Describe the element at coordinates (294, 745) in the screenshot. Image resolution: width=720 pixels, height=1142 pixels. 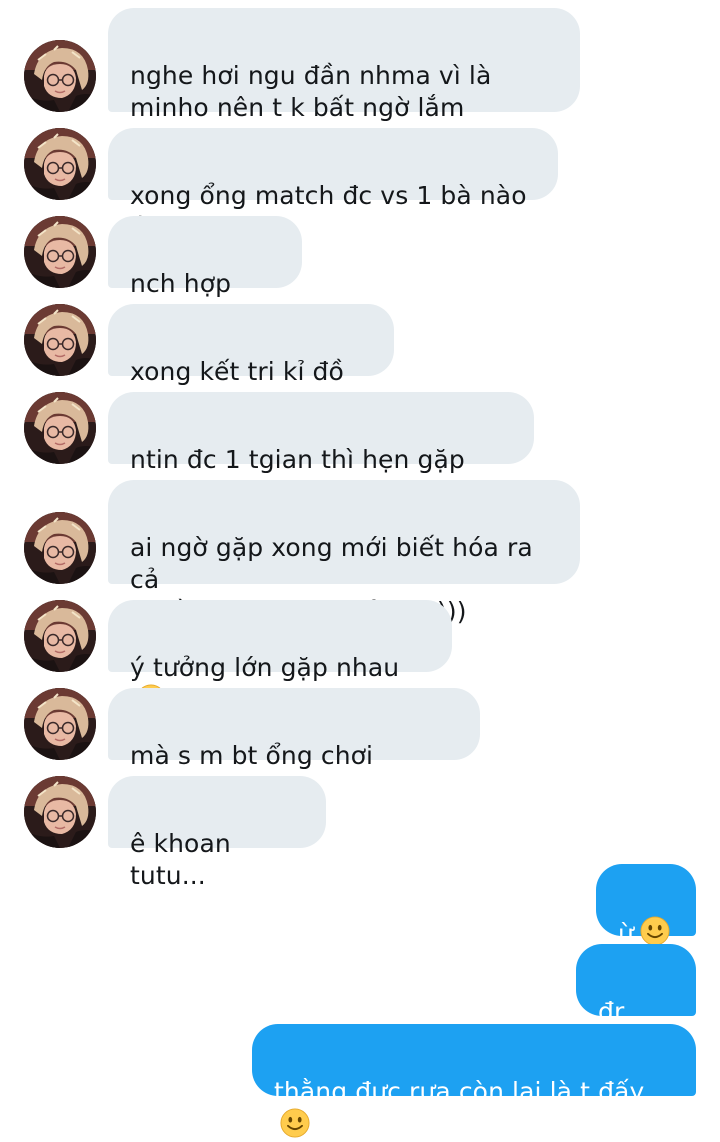
I see `incoming-message-bubble: mà s m bt ổng chơi tinder?` at that location.